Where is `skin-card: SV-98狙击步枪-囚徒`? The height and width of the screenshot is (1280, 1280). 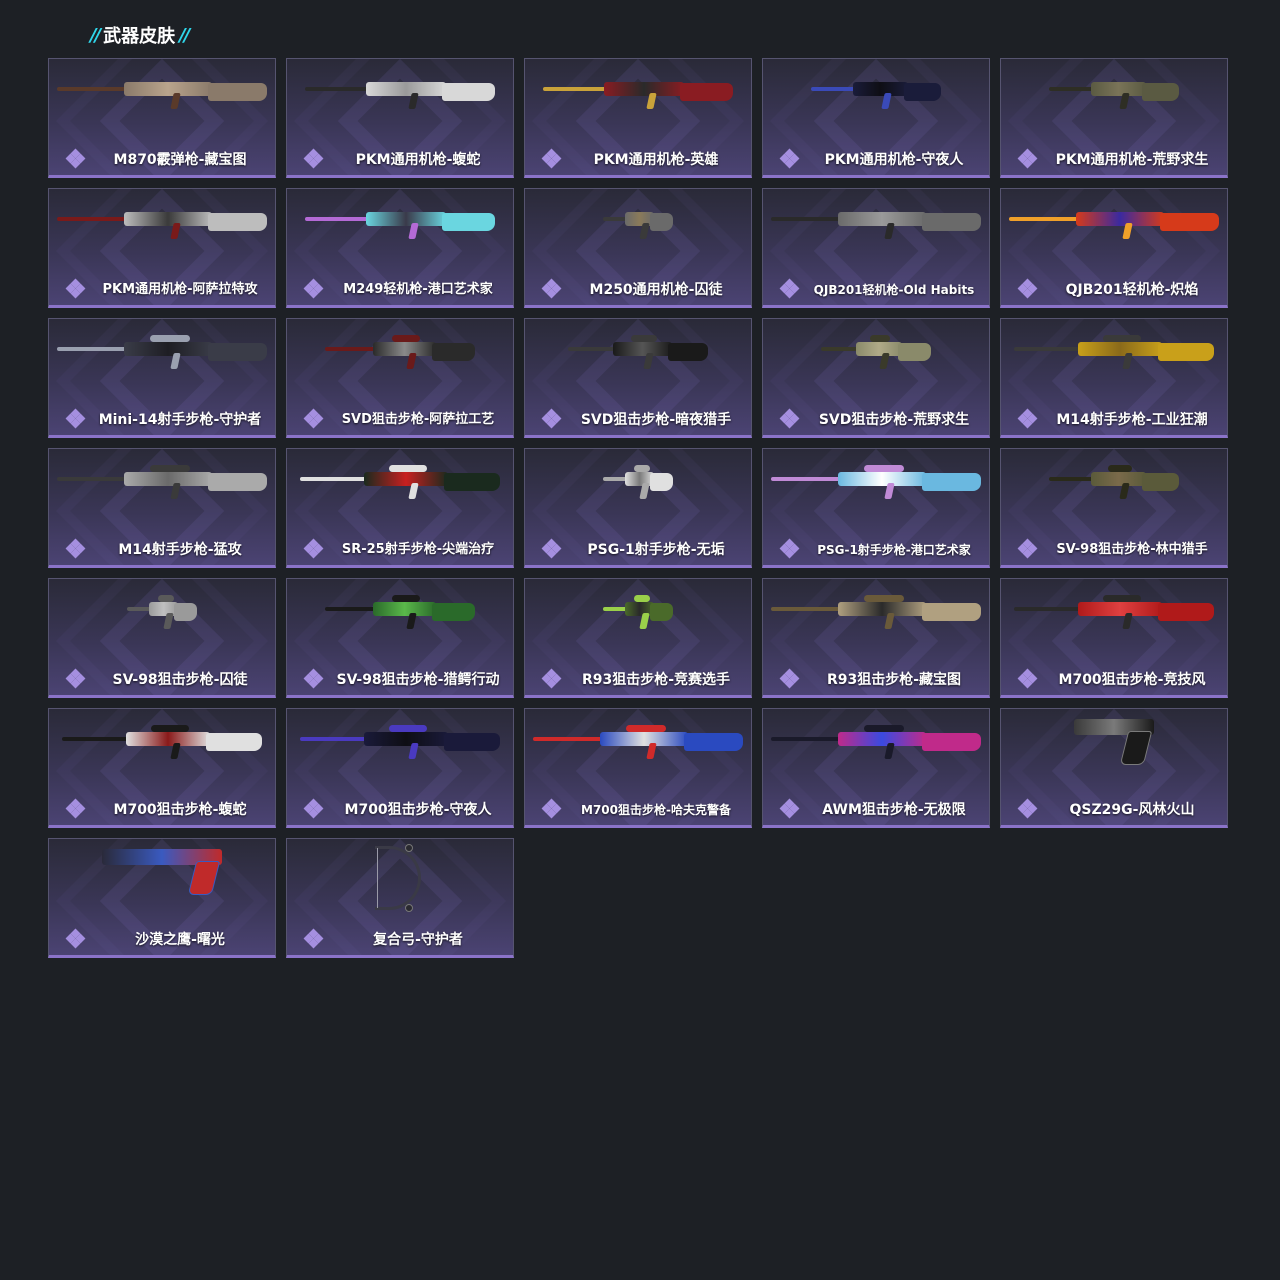
skin-card: SV-98狙击步枪-囚徒 is located at coordinates (162, 638).